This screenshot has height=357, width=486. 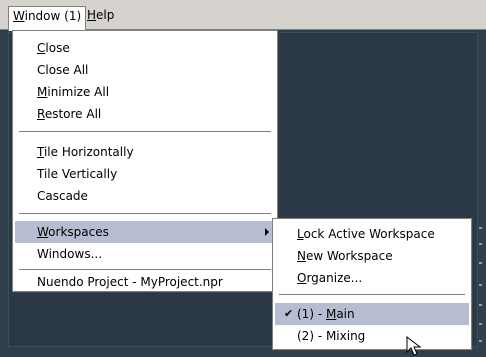 What do you see at coordinates (414, 346) in the screenshot?
I see `mouse-cursor-icon` at bounding box center [414, 346].